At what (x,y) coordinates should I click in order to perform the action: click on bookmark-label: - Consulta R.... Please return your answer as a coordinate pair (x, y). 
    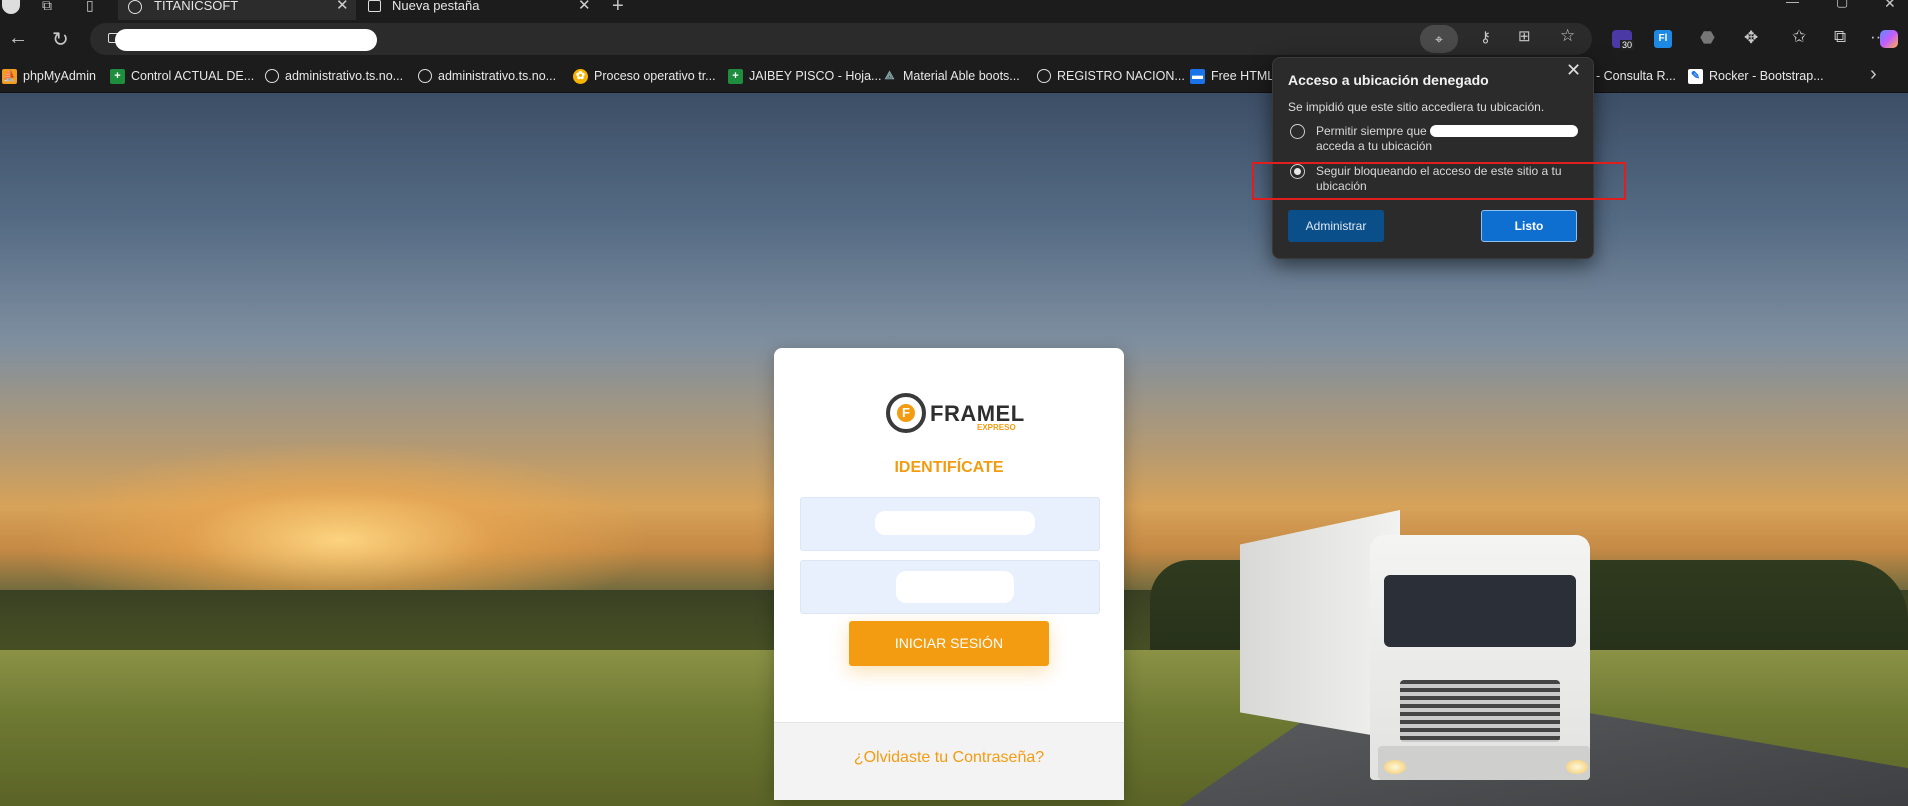
    Looking at the image, I should click on (1636, 76).